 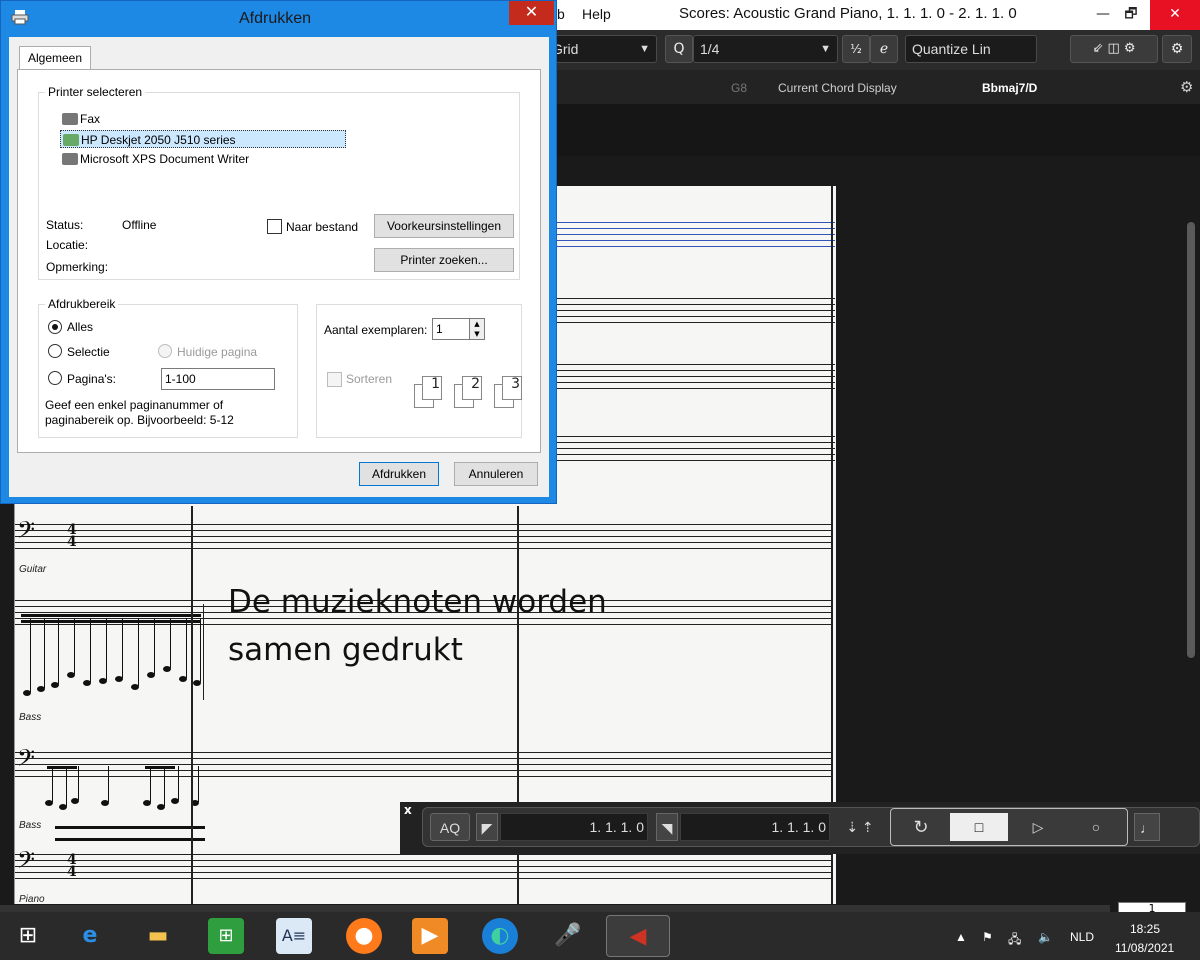 What do you see at coordinates (1186, 87) in the screenshot?
I see `gear-icon: ⚙` at bounding box center [1186, 87].